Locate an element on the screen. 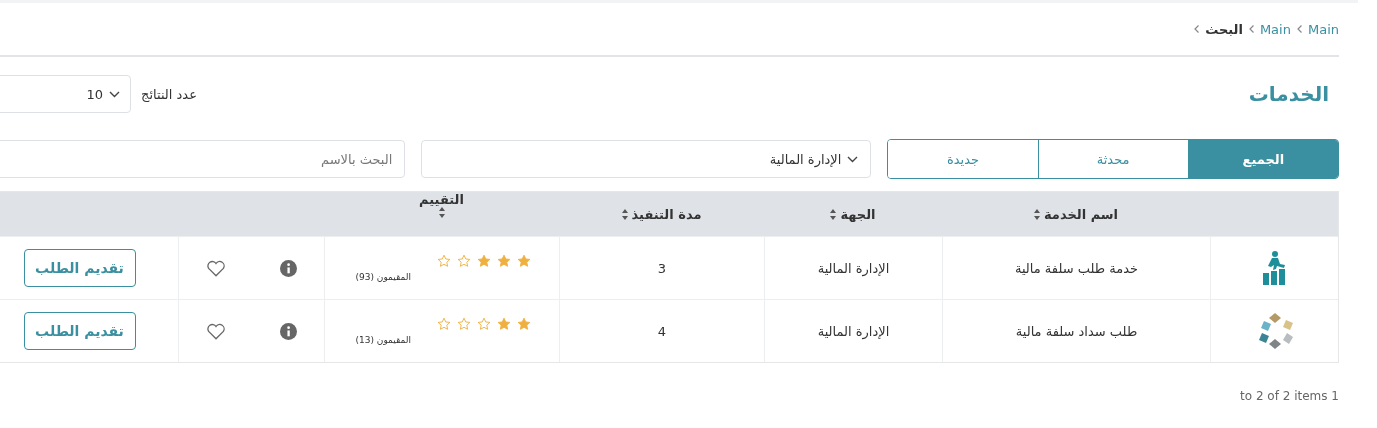  raters-count: المقيمون (93) is located at coordinates (383, 277).